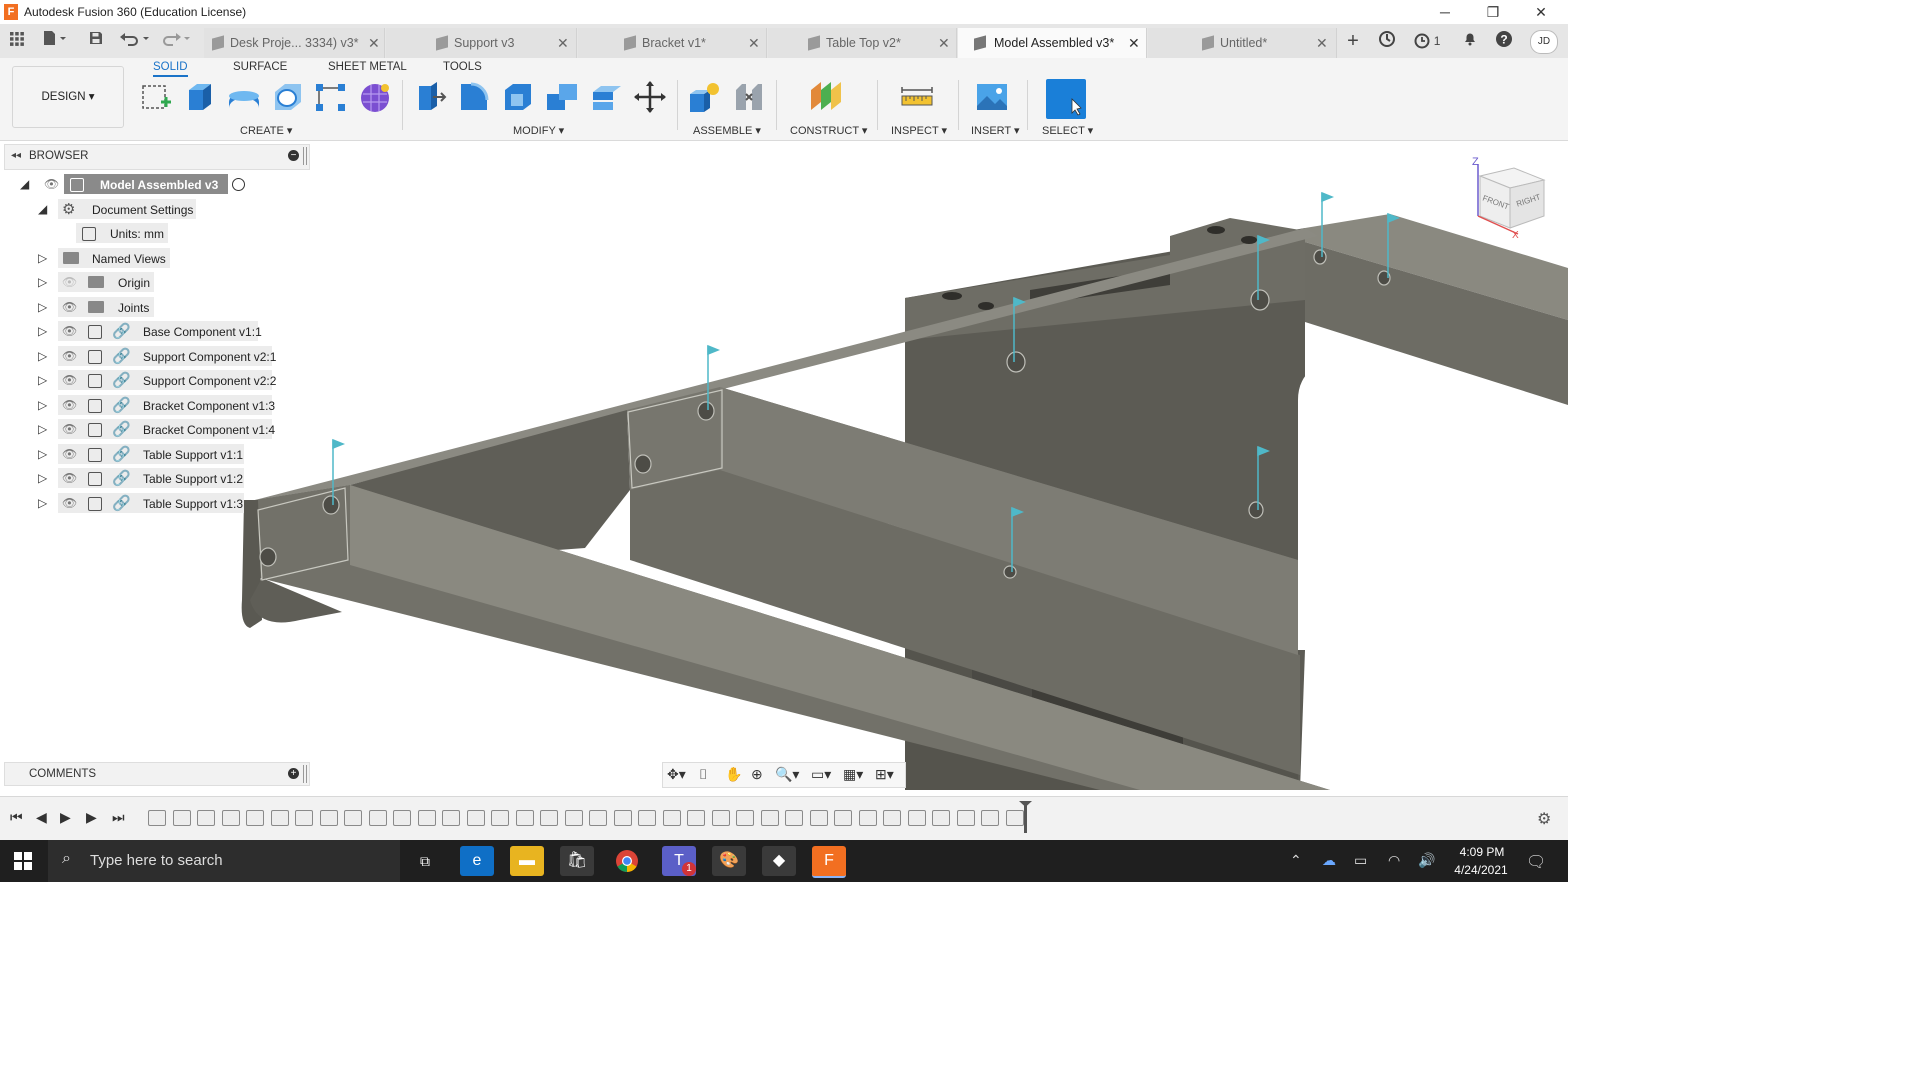  What do you see at coordinates (155, 283) in the screenshot?
I see `tree-row-origin: ▷ 👁 Origin` at bounding box center [155, 283].